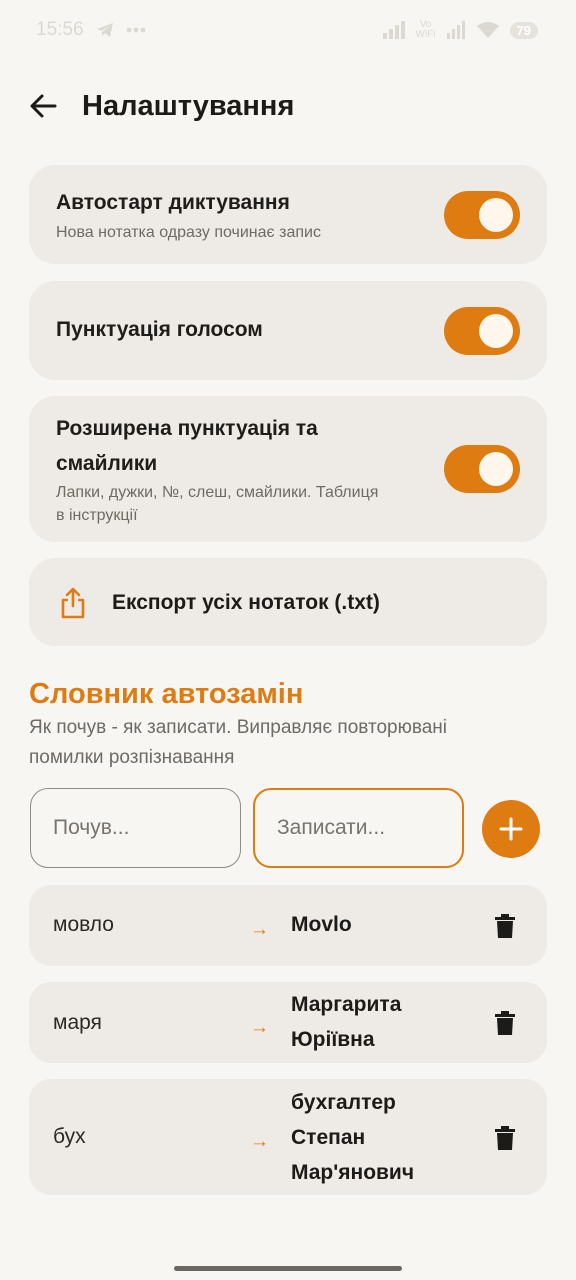 The width and height of the screenshot is (576, 1280). What do you see at coordinates (132, 757) in the screenshot?
I see `dictionary-description-line2: помилки розпізнавання` at bounding box center [132, 757].